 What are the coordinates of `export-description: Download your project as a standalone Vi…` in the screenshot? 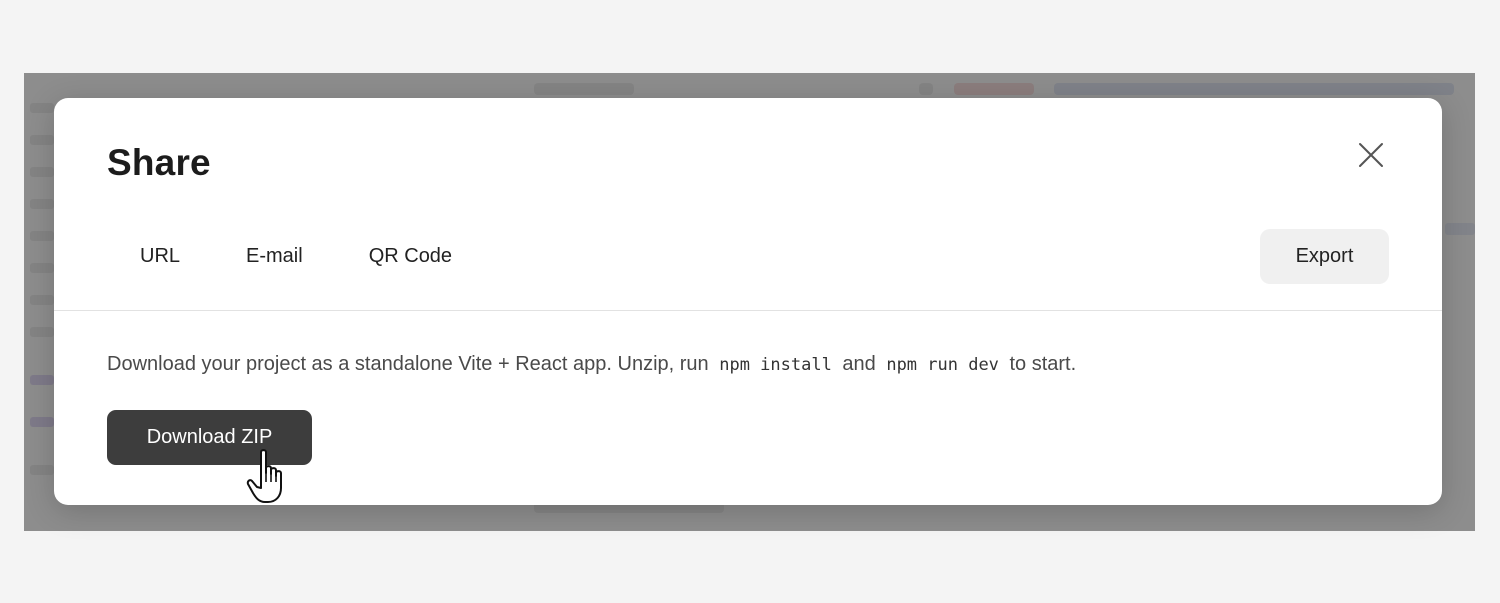 It's located at (591, 364).